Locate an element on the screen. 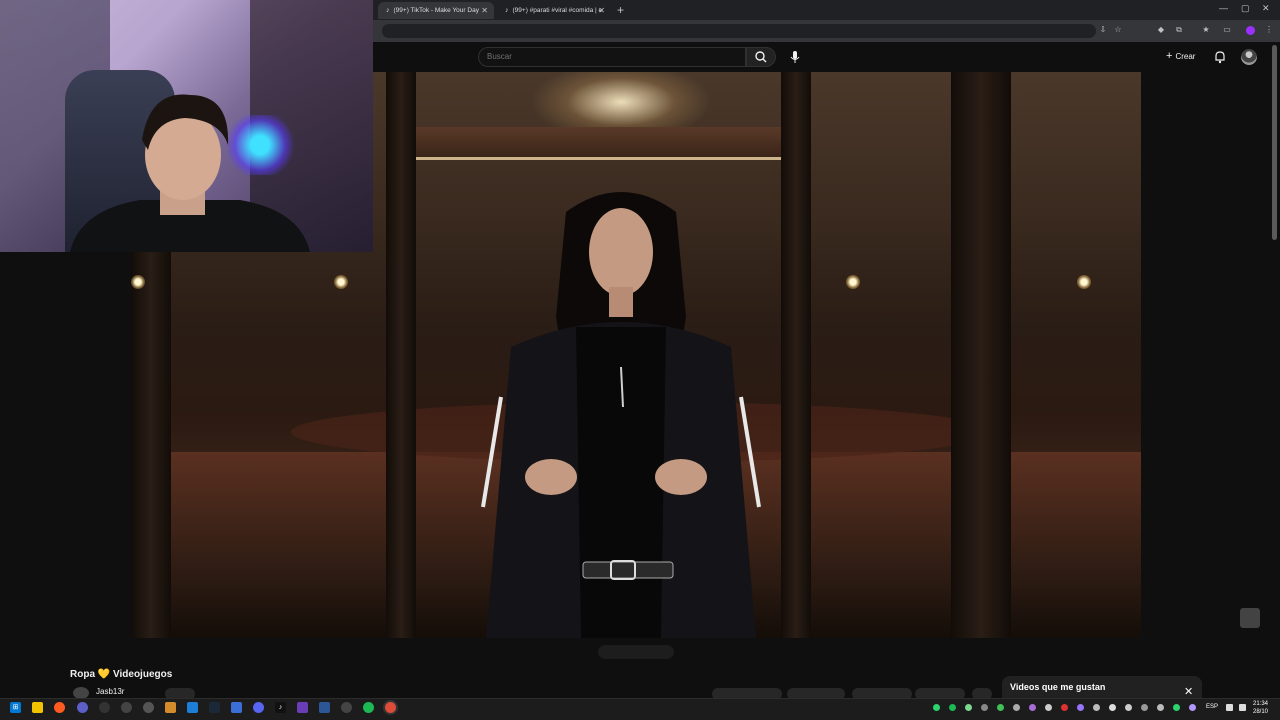 This screenshot has height=720, width=1280. tab-title: (99+) #parati #viral #comida | e is located at coordinates (557, 10).